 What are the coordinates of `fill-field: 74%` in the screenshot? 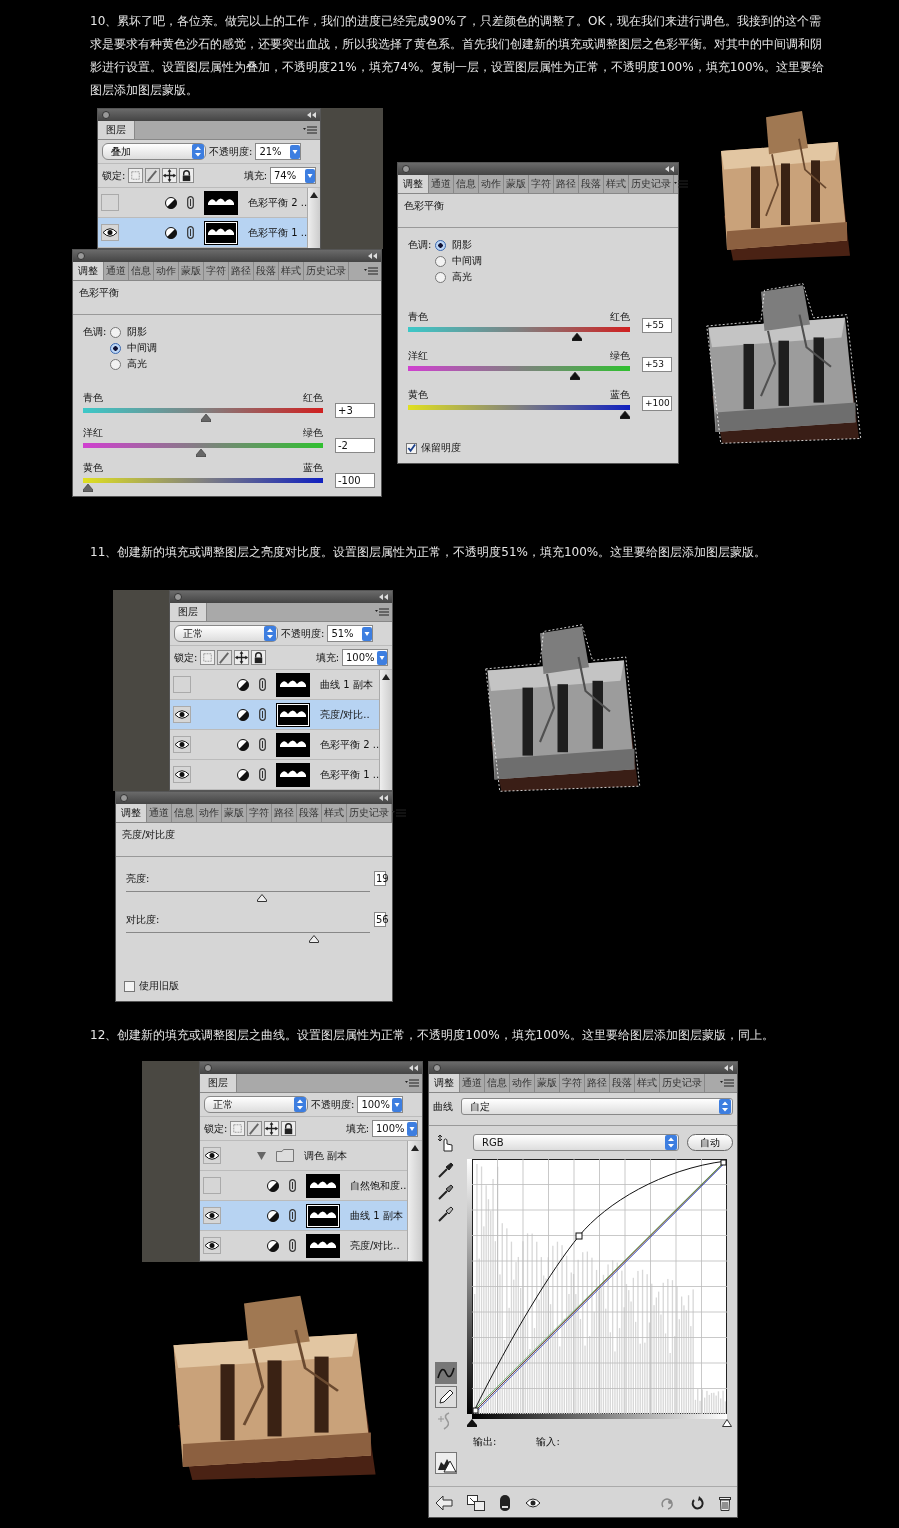 It's located at (293, 175).